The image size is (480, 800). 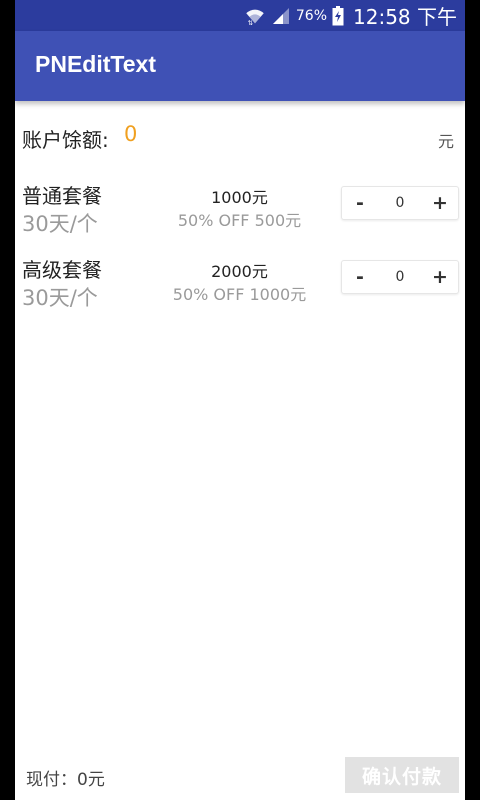 I want to click on total-payment: 现付：0元, so click(x=65, y=780).